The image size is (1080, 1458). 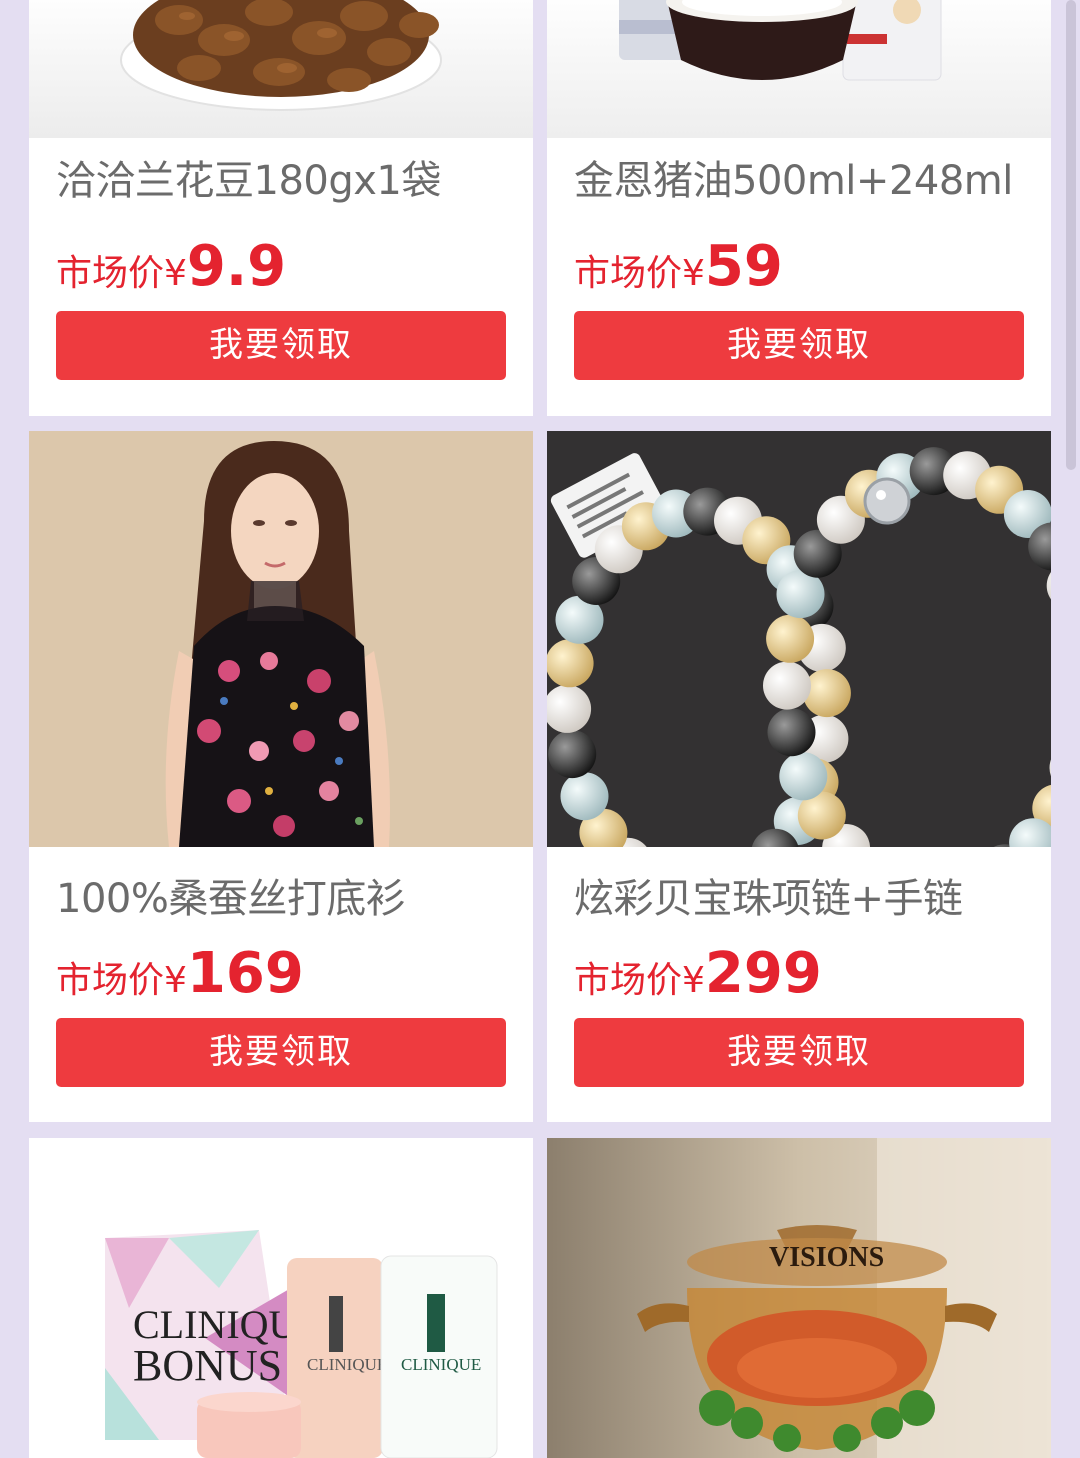 I want to click on price-value: 59, so click(x=743, y=266).